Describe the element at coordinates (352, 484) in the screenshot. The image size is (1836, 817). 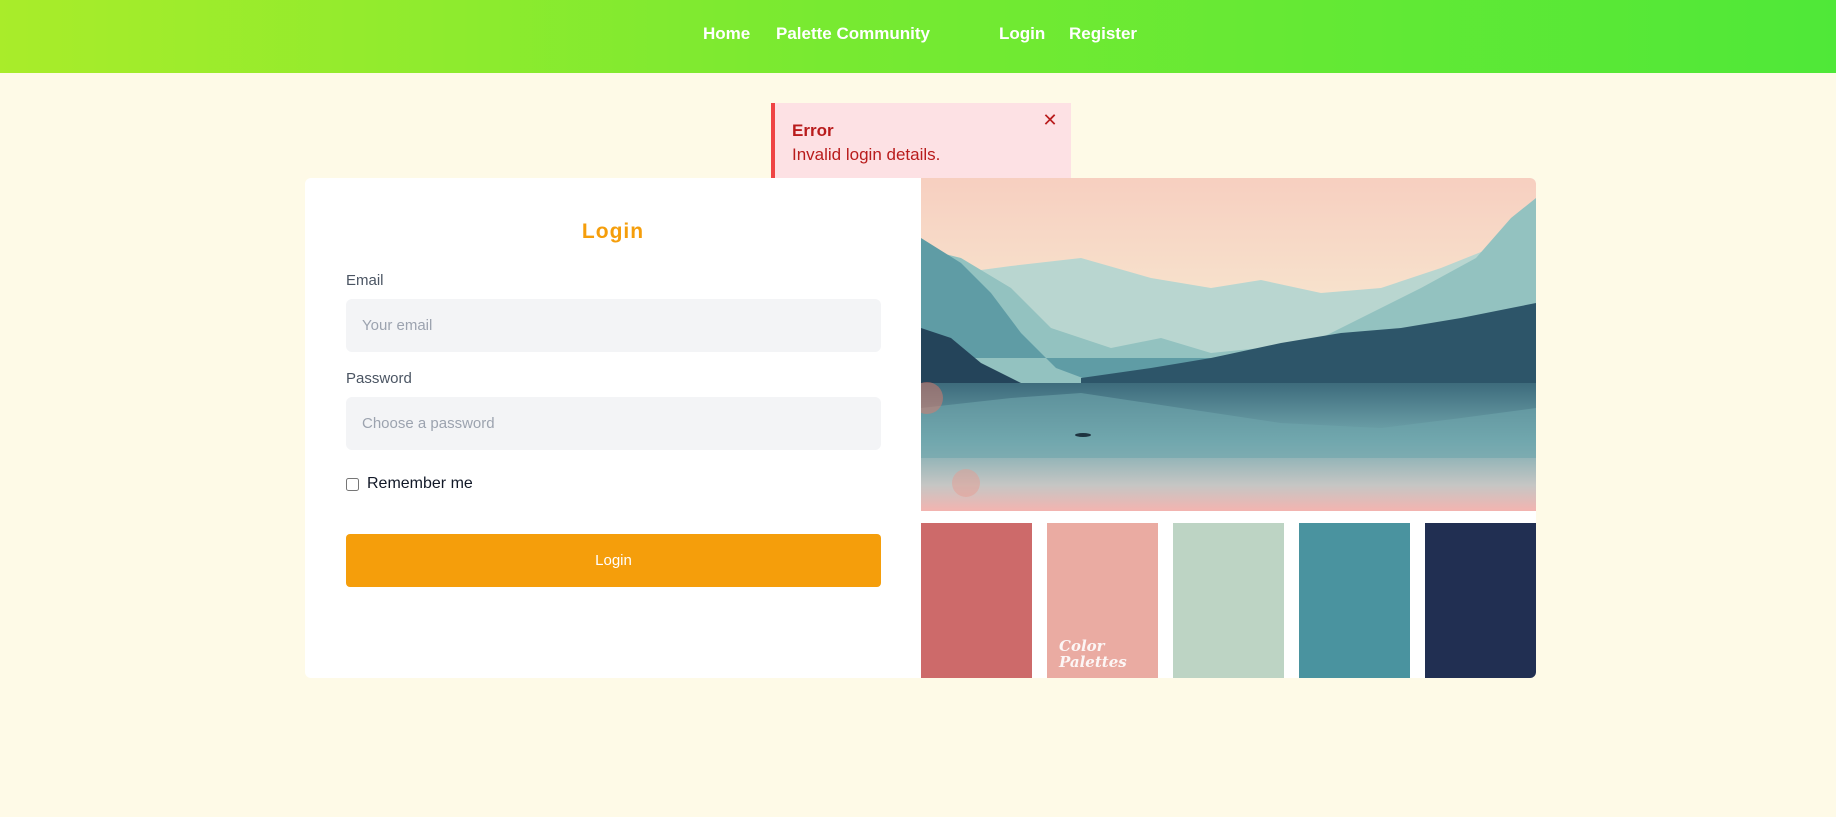
I see `remember-me-checkbox` at that location.